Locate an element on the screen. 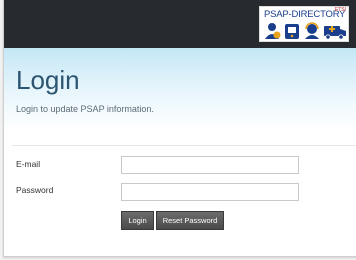 The width and height of the screenshot is (356, 260). psap-directory-logo: PSAP-DIRECTORY ETSI is located at coordinates (304, 24).